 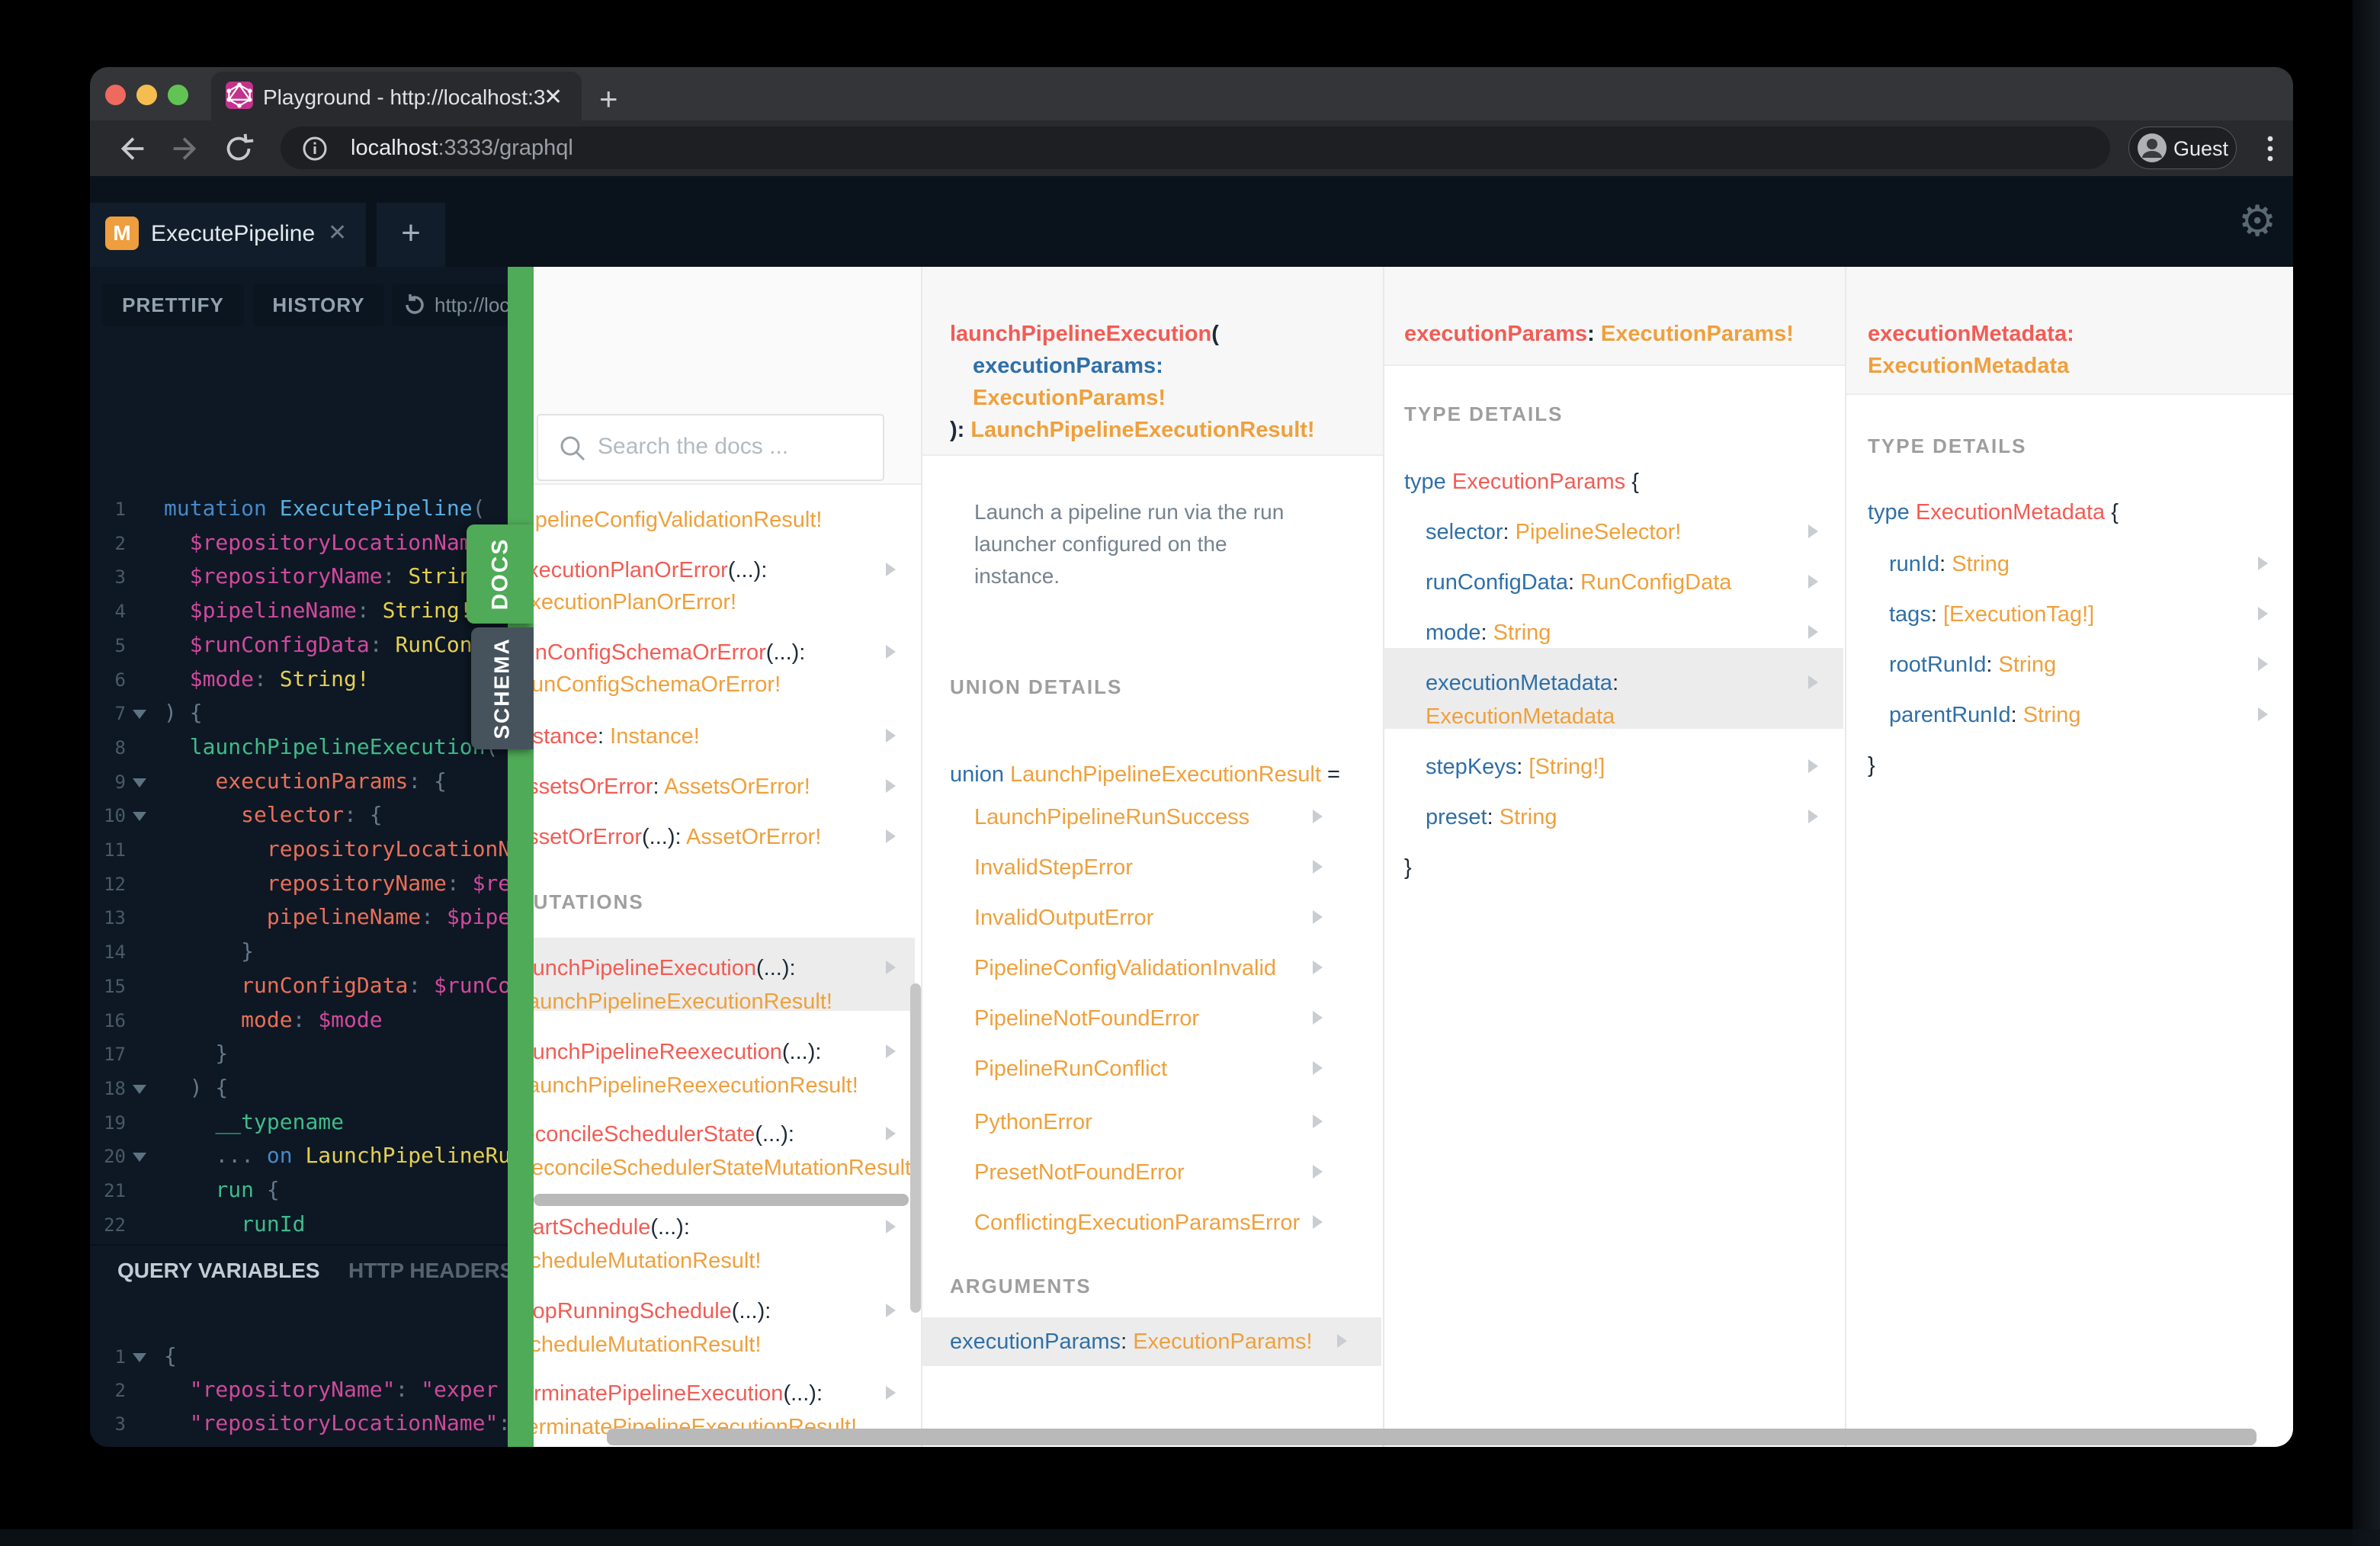 What do you see at coordinates (299, 750) in the screenshot?
I see `code-line: 8 launchPipelineExecution(` at bounding box center [299, 750].